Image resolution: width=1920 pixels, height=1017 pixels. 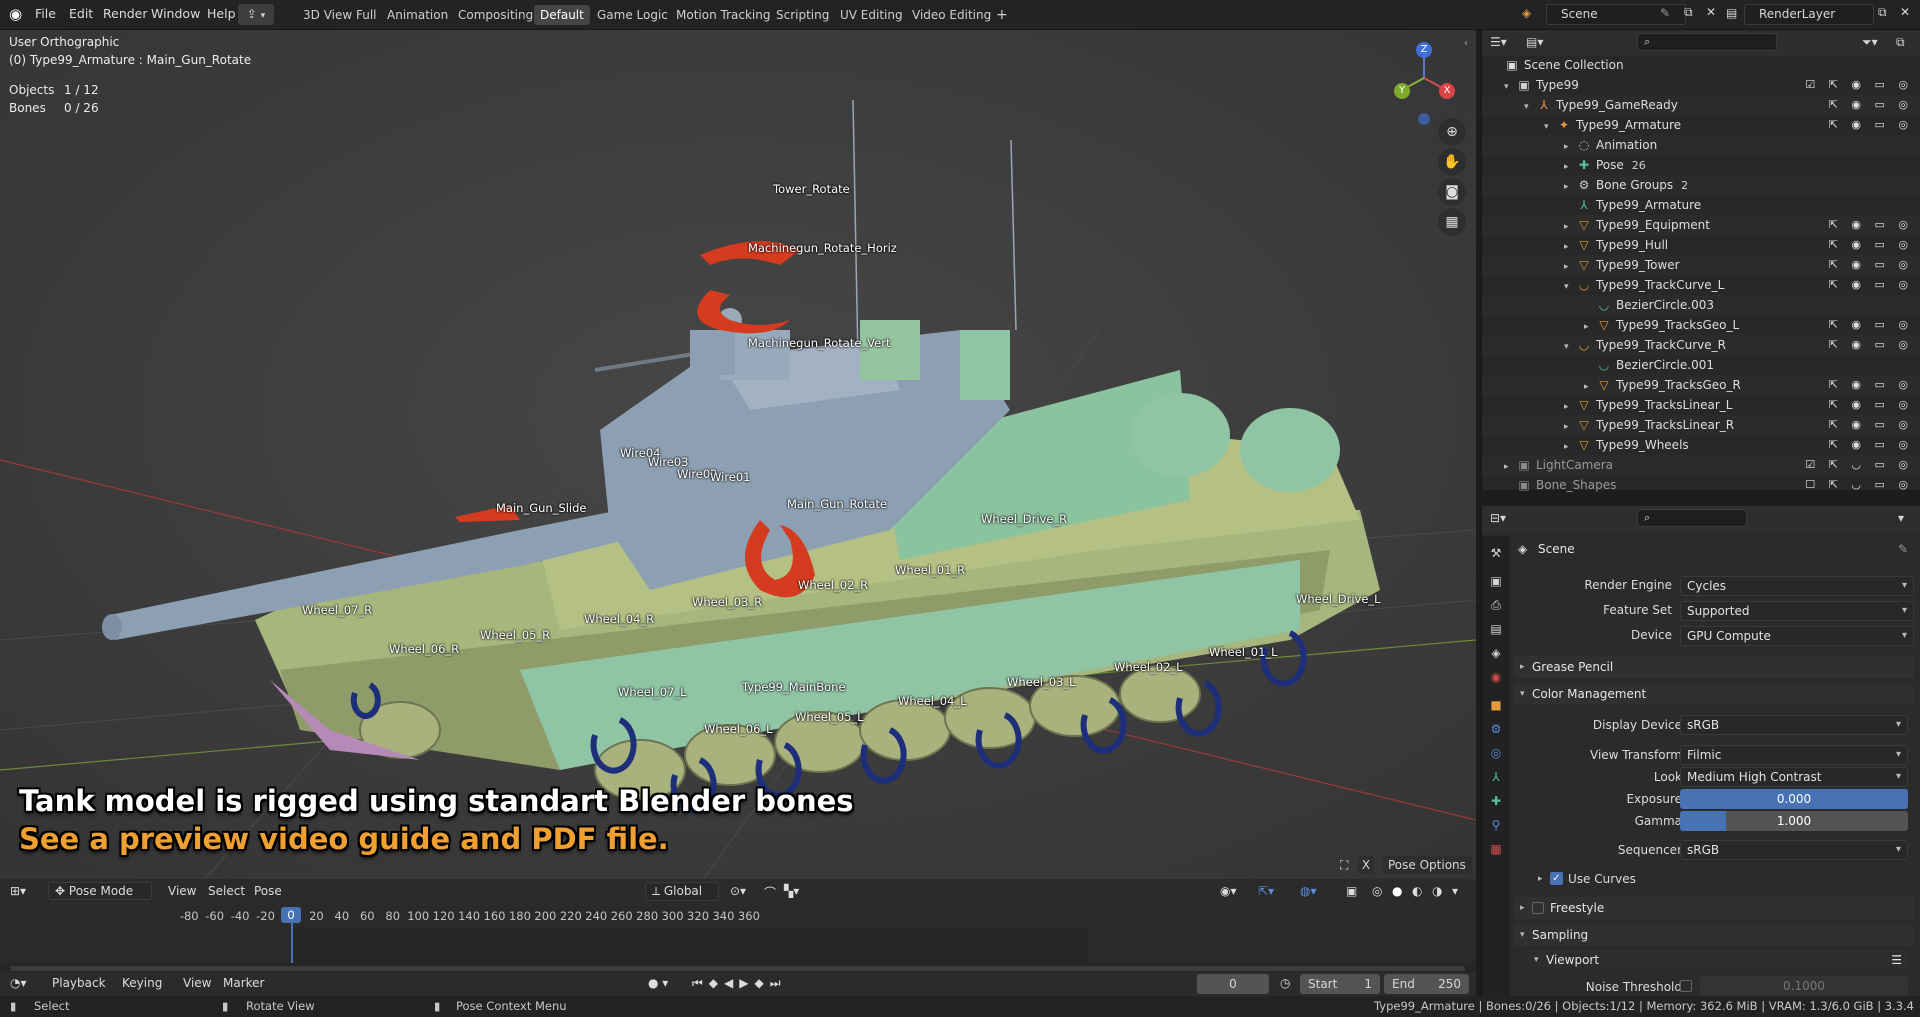 What do you see at coordinates (1701, 165) in the screenshot?
I see `outliner-row: ▸ ✚ Pose 26` at bounding box center [1701, 165].